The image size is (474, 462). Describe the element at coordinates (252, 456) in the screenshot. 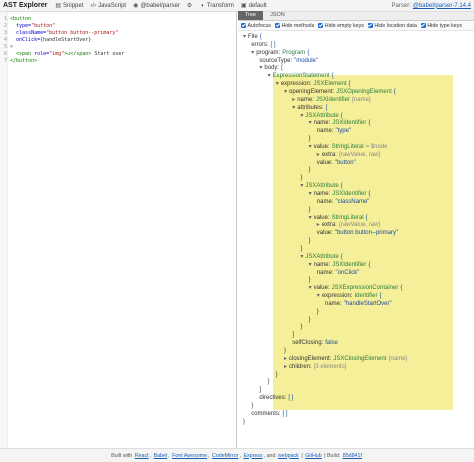

I see `footer-link-express: Express` at that location.